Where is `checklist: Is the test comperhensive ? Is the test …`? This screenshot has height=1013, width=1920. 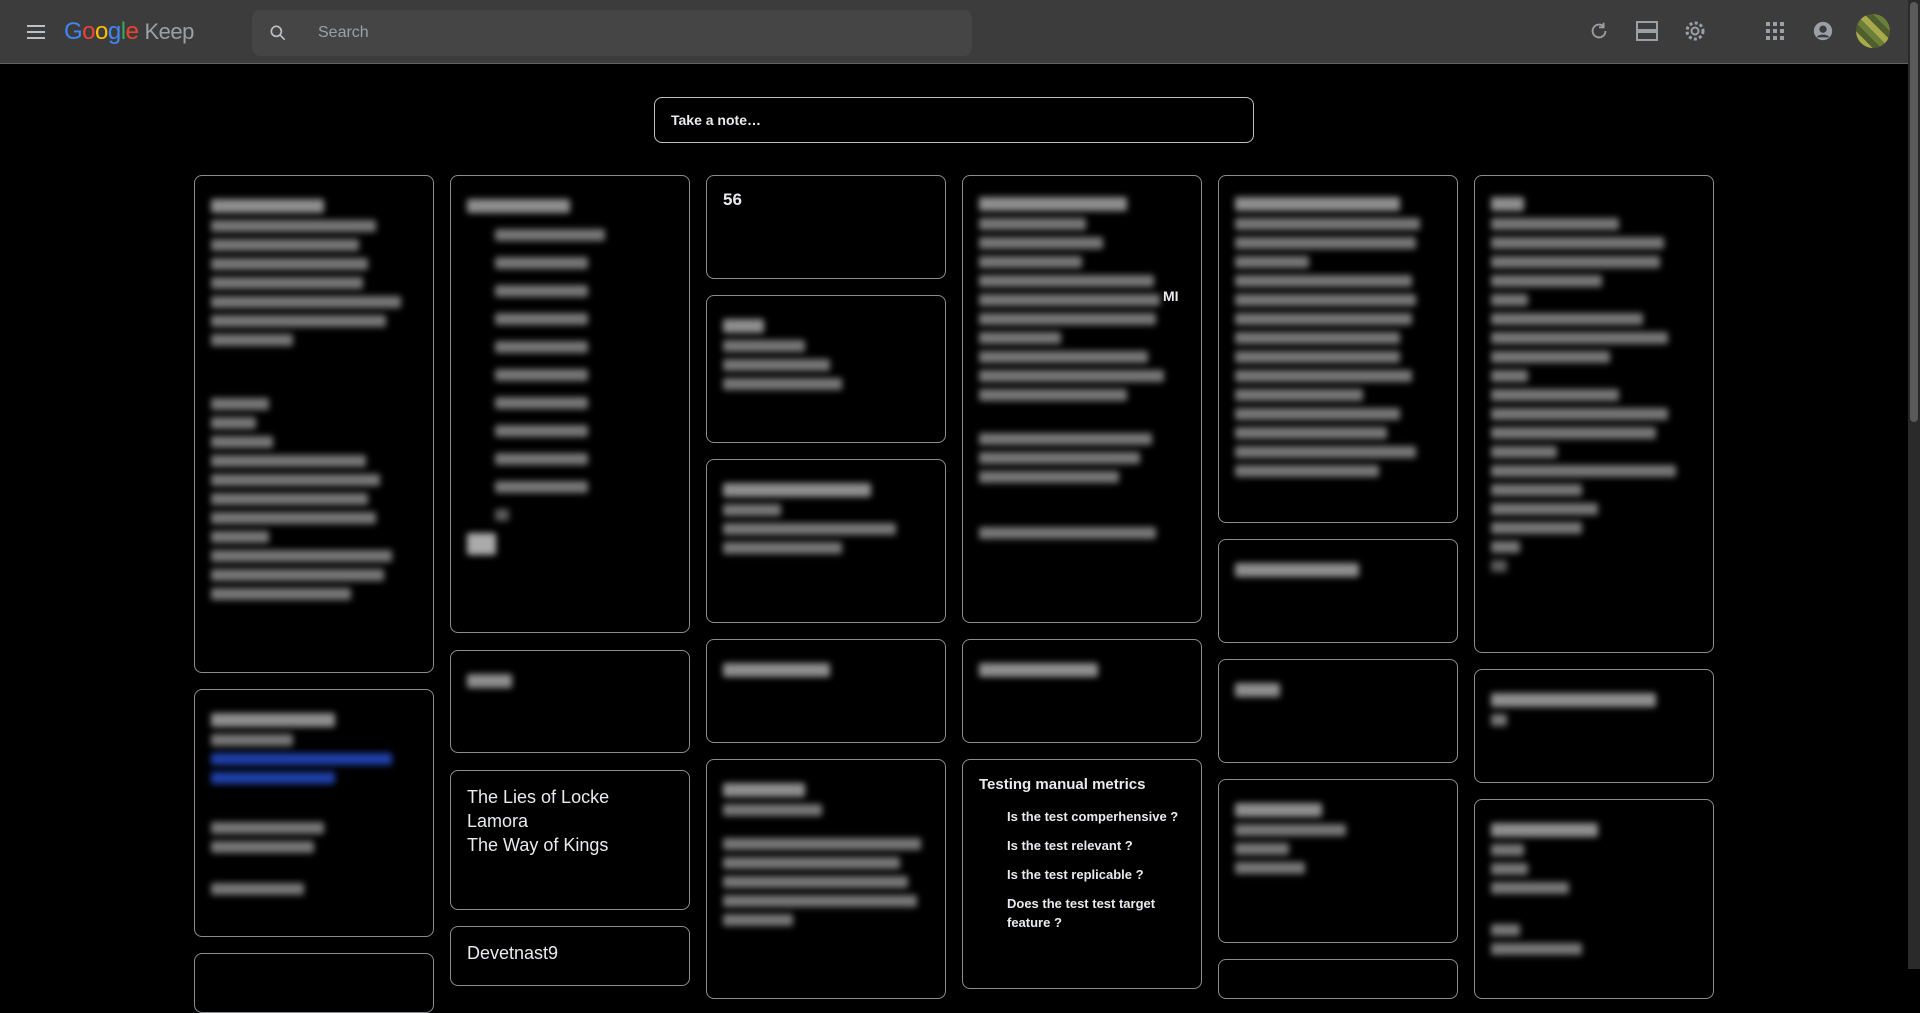 checklist: Is the test comperhensive ? Is the test … is located at coordinates (1082, 869).